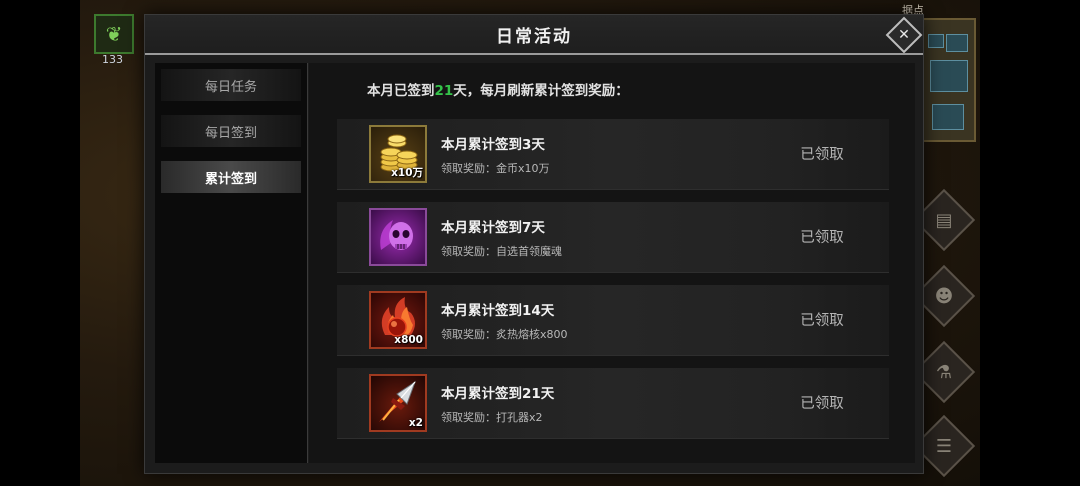  I want to click on sidebar: 每日任务 每日签到 累计签到, so click(231, 263).